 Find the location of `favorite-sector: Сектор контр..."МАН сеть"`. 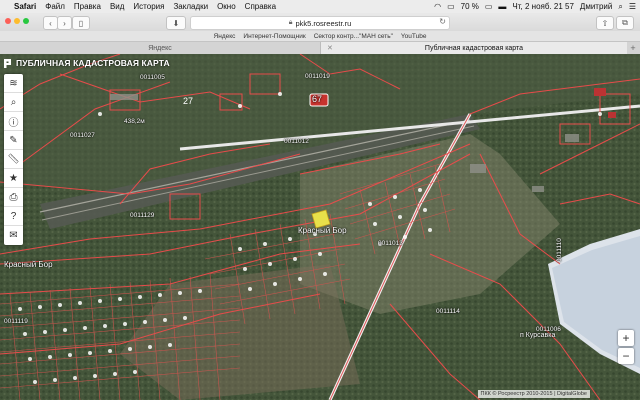

favorite-sector: Сектор контр..."МАН сеть" is located at coordinates (353, 36).